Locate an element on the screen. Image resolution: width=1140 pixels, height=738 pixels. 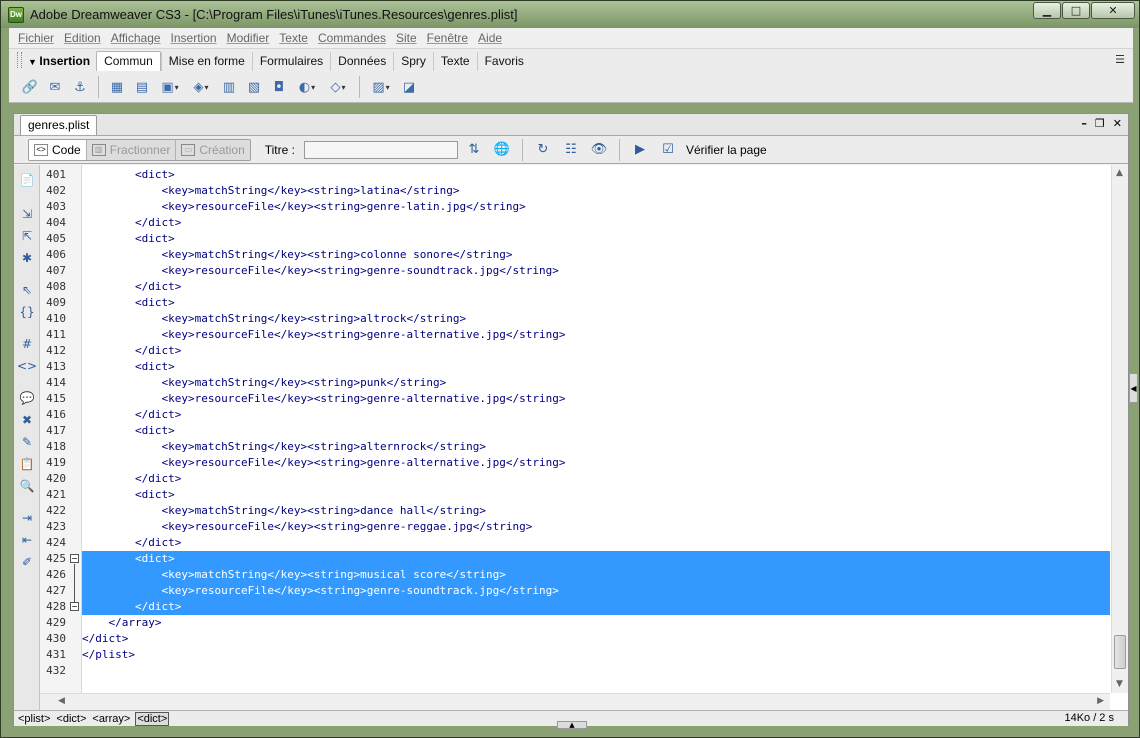
close-button: ✕ is located at coordinates (1113, 10).